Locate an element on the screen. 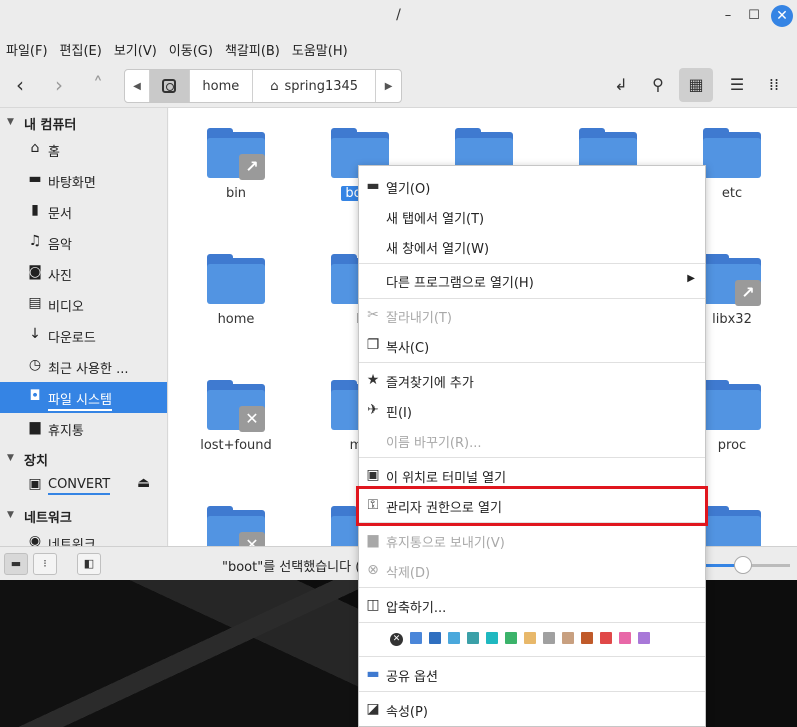 The image size is (797, 727). menu-item-copy: ❐ 복사(C) is located at coordinates (532, 345).